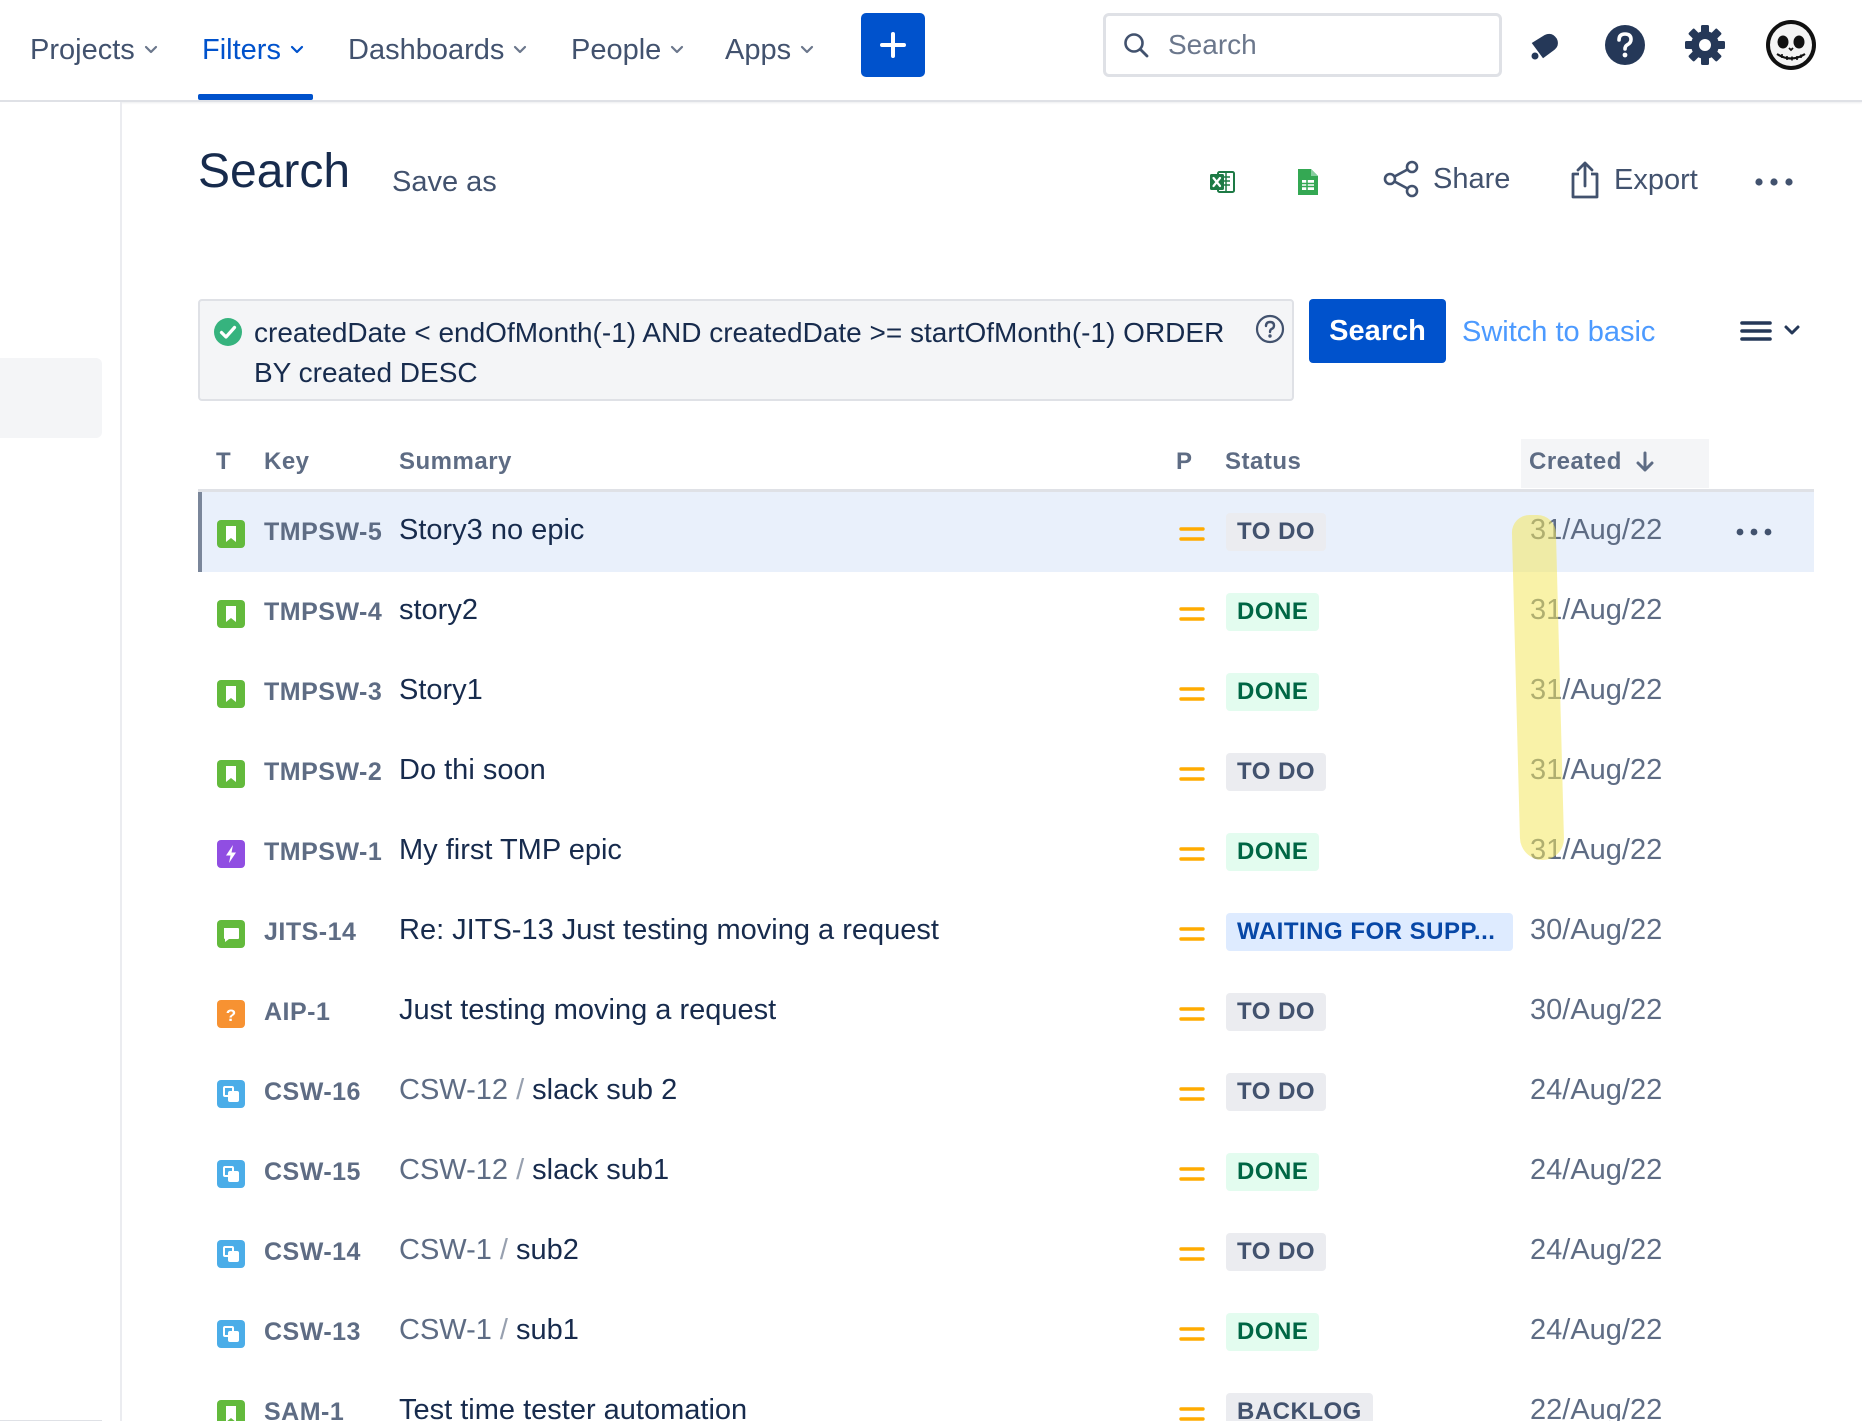 The height and width of the screenshot is (1421, 1862). I want to click on issue-summary: My first TMP epic, so click(510, 850).